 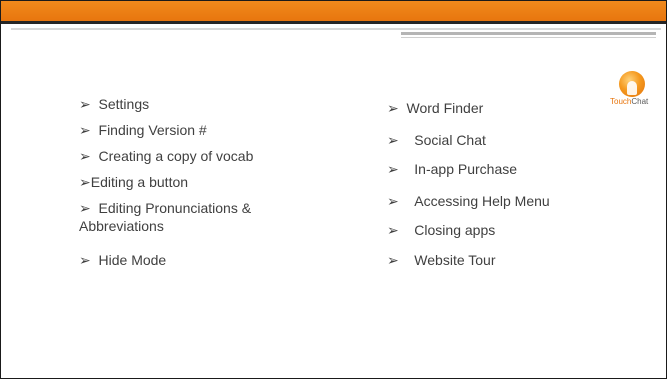 I want to click on list-item: ➢ Hide Mode, so click(x=123, y=260).